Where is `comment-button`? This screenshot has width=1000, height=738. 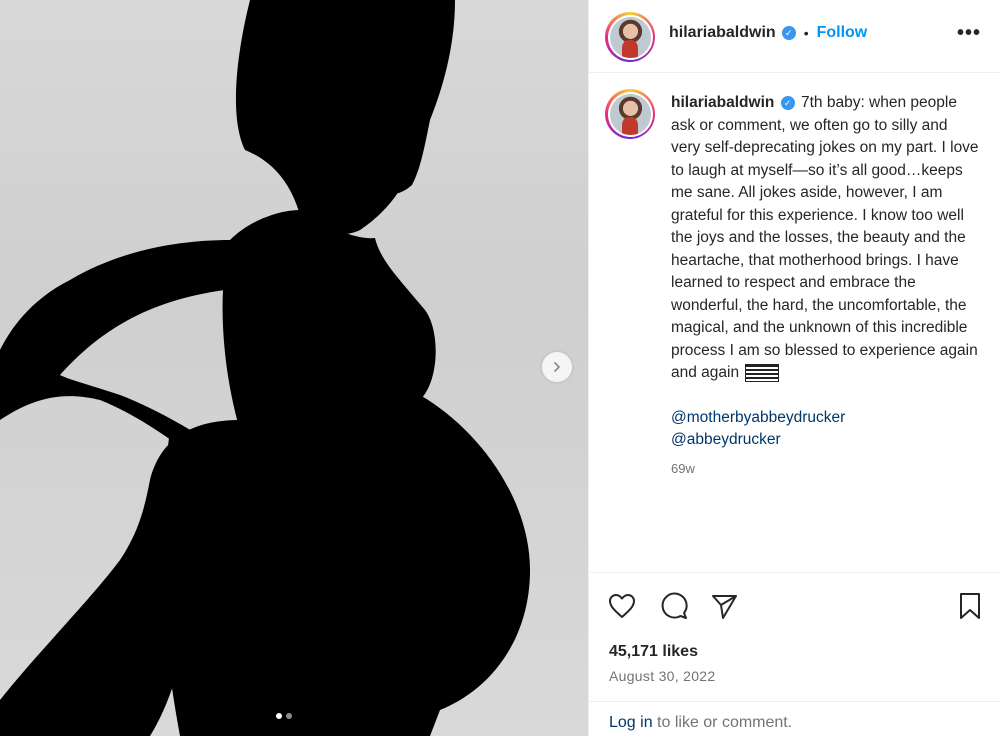
comment-button is located at coordinates (674, 606).